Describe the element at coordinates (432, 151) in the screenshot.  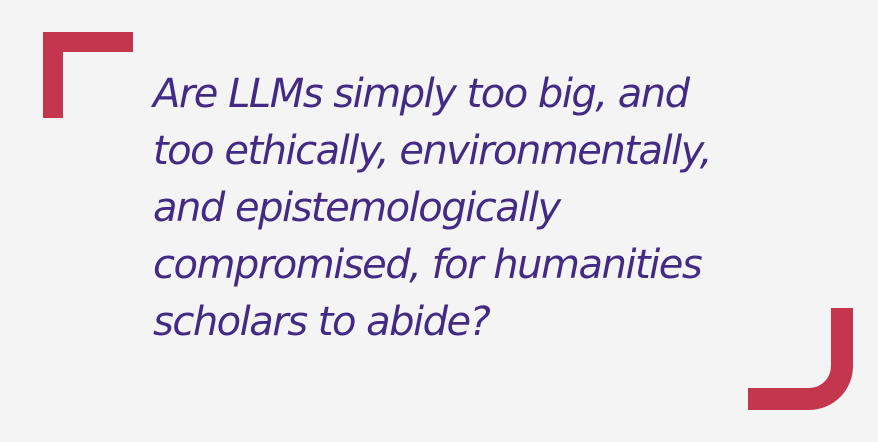
I see `quote-line: too ethically, environmentally,` at that location.